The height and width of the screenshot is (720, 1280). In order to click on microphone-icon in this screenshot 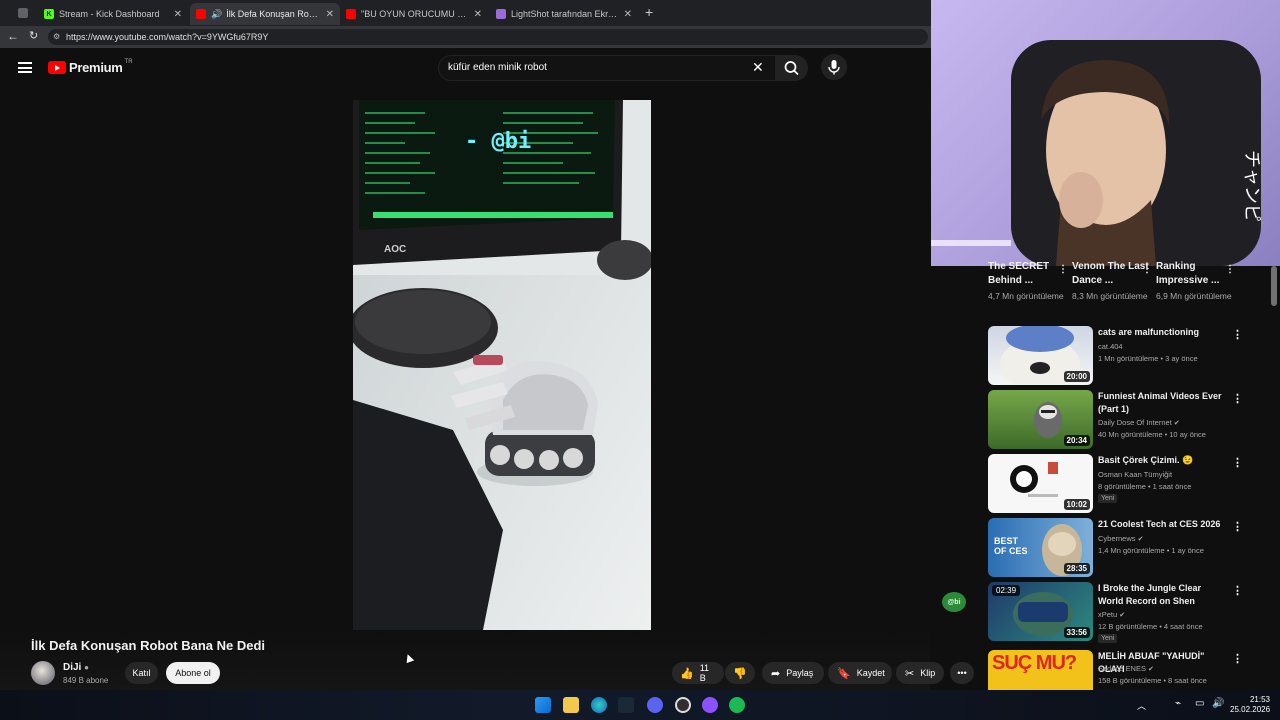, I will do `click(834, 67)`.